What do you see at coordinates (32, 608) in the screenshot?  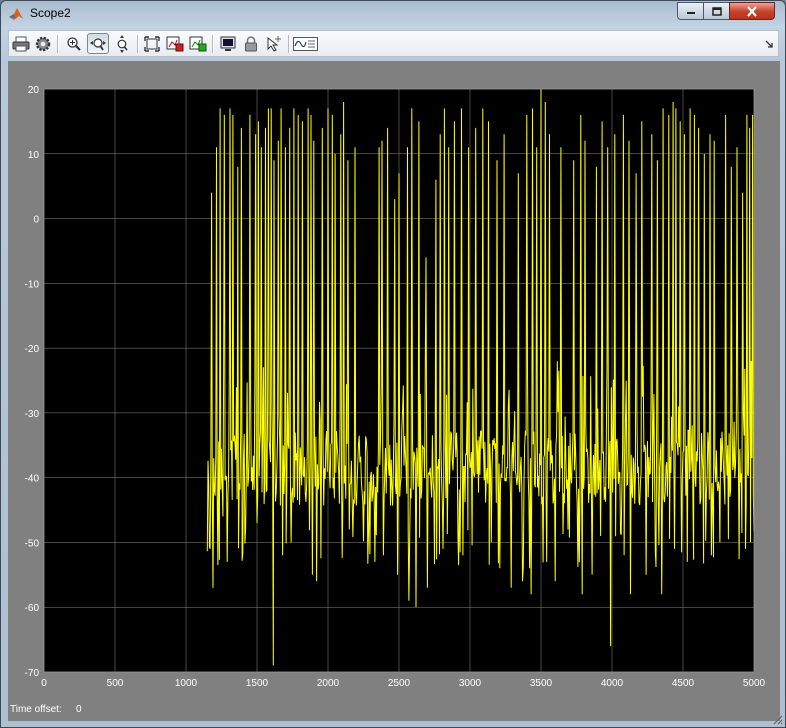 I see `y-tick-label: -60` at bounding box center [32, 608].